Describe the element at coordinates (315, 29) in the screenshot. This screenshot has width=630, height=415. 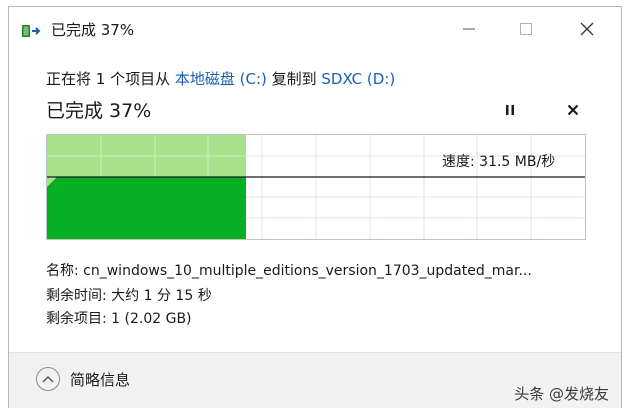
I see `title-bar: 已完成 37%` at that location.